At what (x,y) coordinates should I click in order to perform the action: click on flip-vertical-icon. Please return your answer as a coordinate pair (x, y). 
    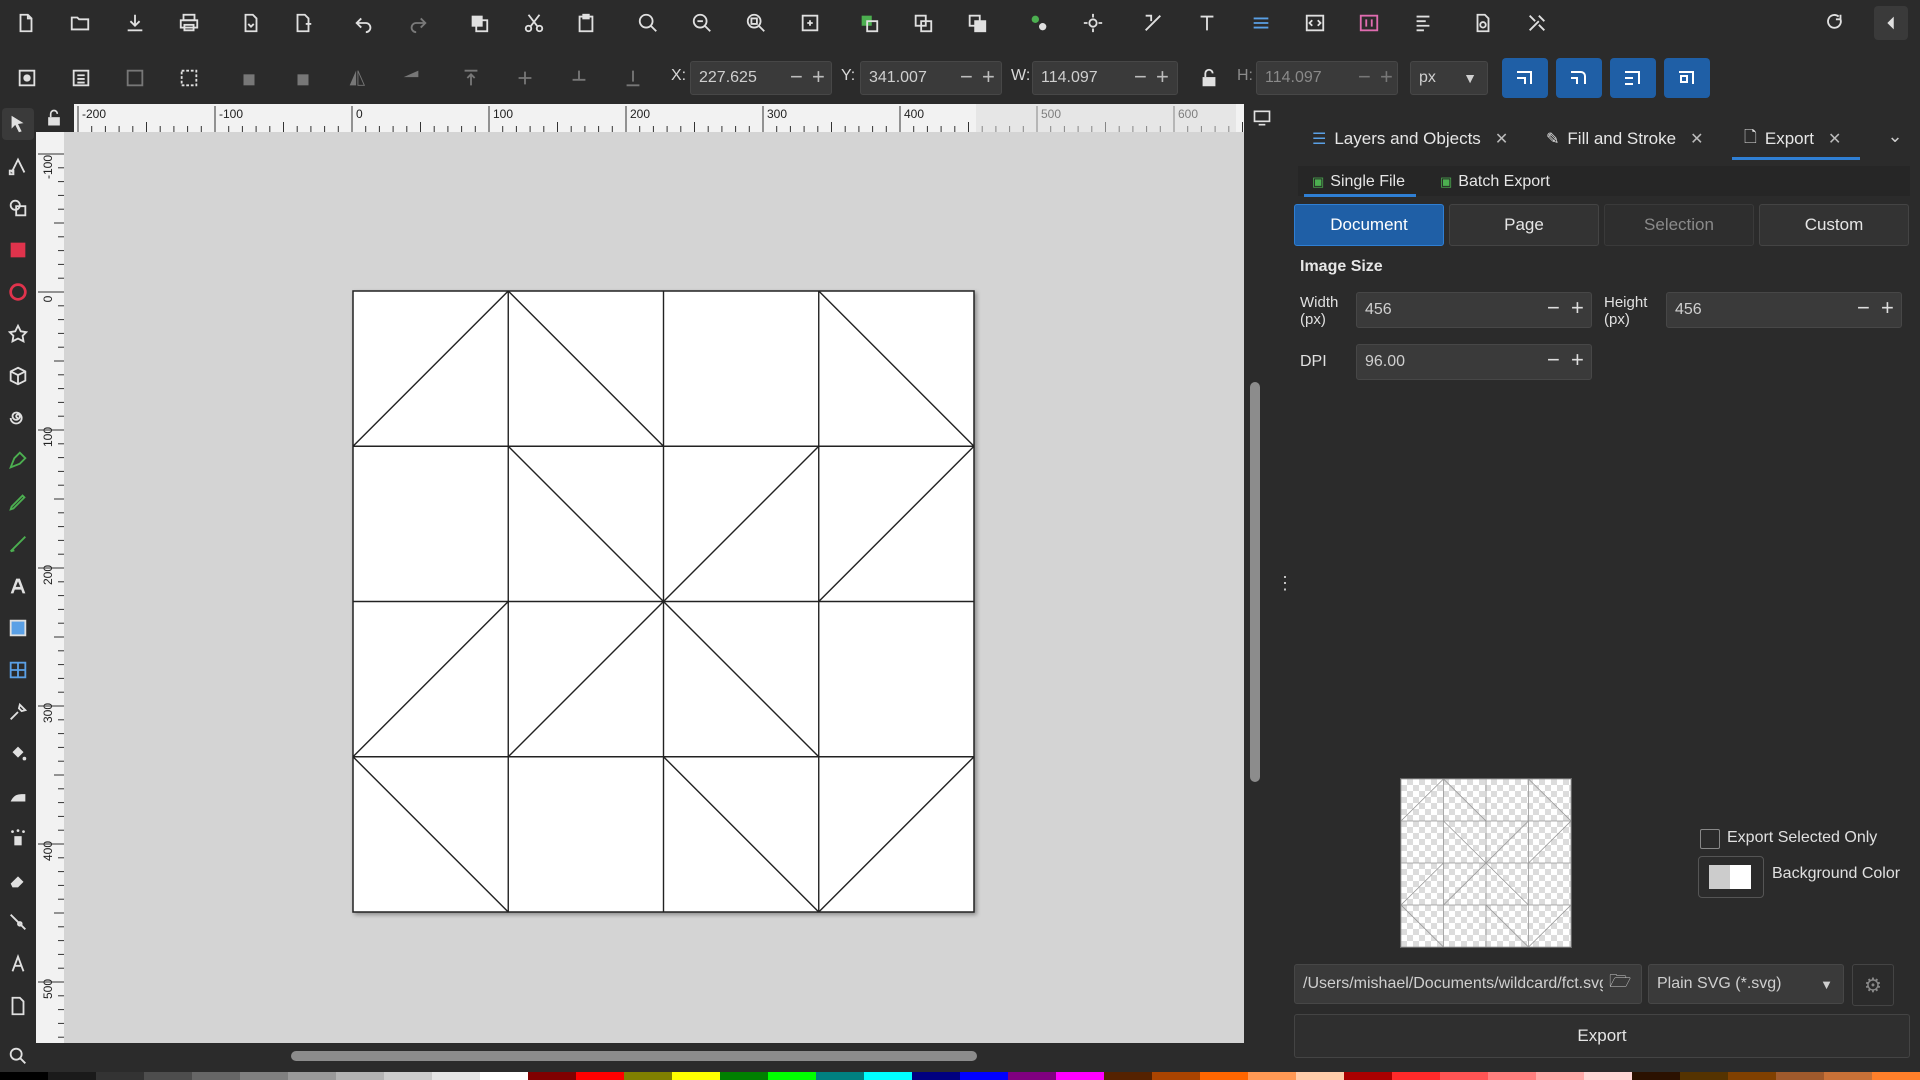
    Looking at the image, I should click on (411, 78).